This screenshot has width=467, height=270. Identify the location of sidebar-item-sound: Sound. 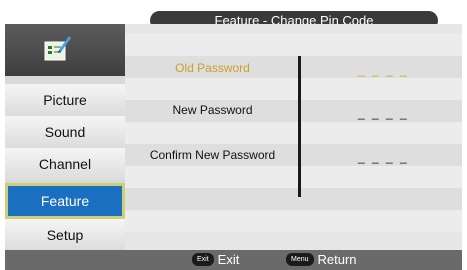
(65, 132).